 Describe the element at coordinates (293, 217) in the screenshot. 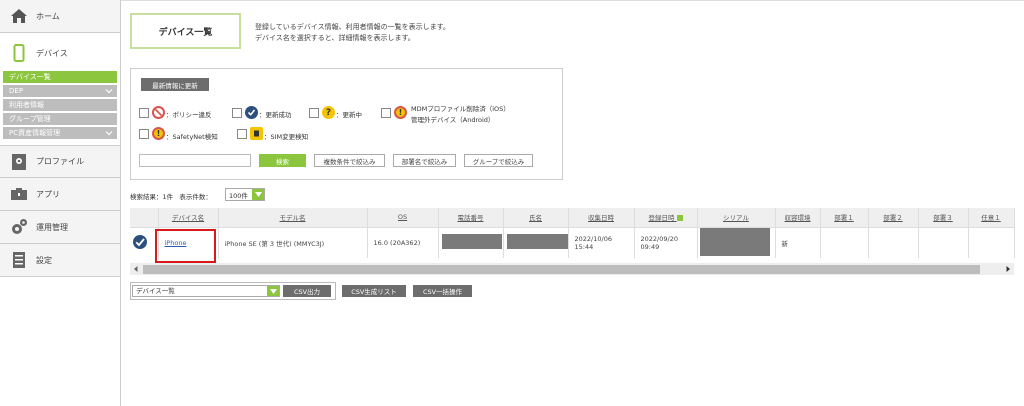

I see `column-header-model: モデル名` at that location.